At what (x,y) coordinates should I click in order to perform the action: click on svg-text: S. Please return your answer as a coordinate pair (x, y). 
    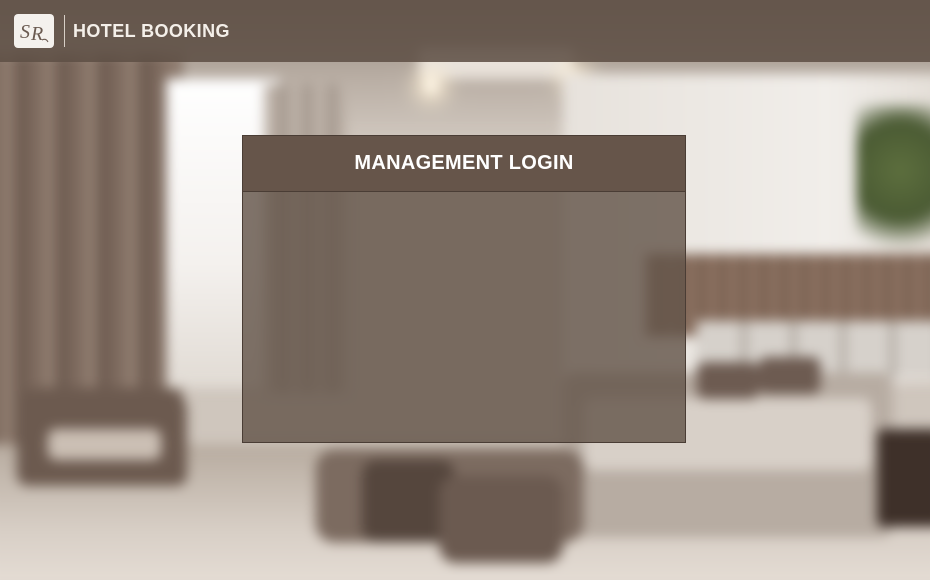
    Looking at the image, I should click on (25, 32).